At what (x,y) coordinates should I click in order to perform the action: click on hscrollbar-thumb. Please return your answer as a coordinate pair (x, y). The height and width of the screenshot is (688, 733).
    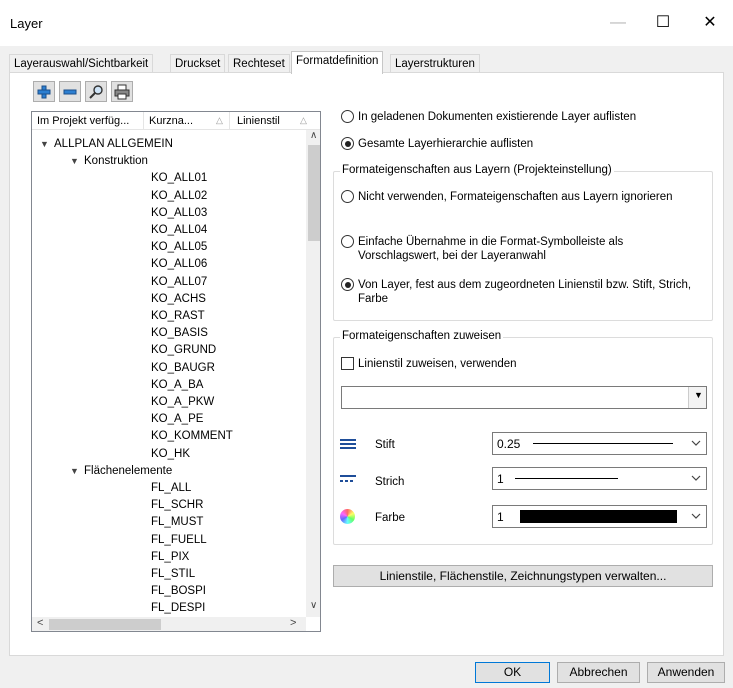
    Looking at the image, I should click on (105, 624).